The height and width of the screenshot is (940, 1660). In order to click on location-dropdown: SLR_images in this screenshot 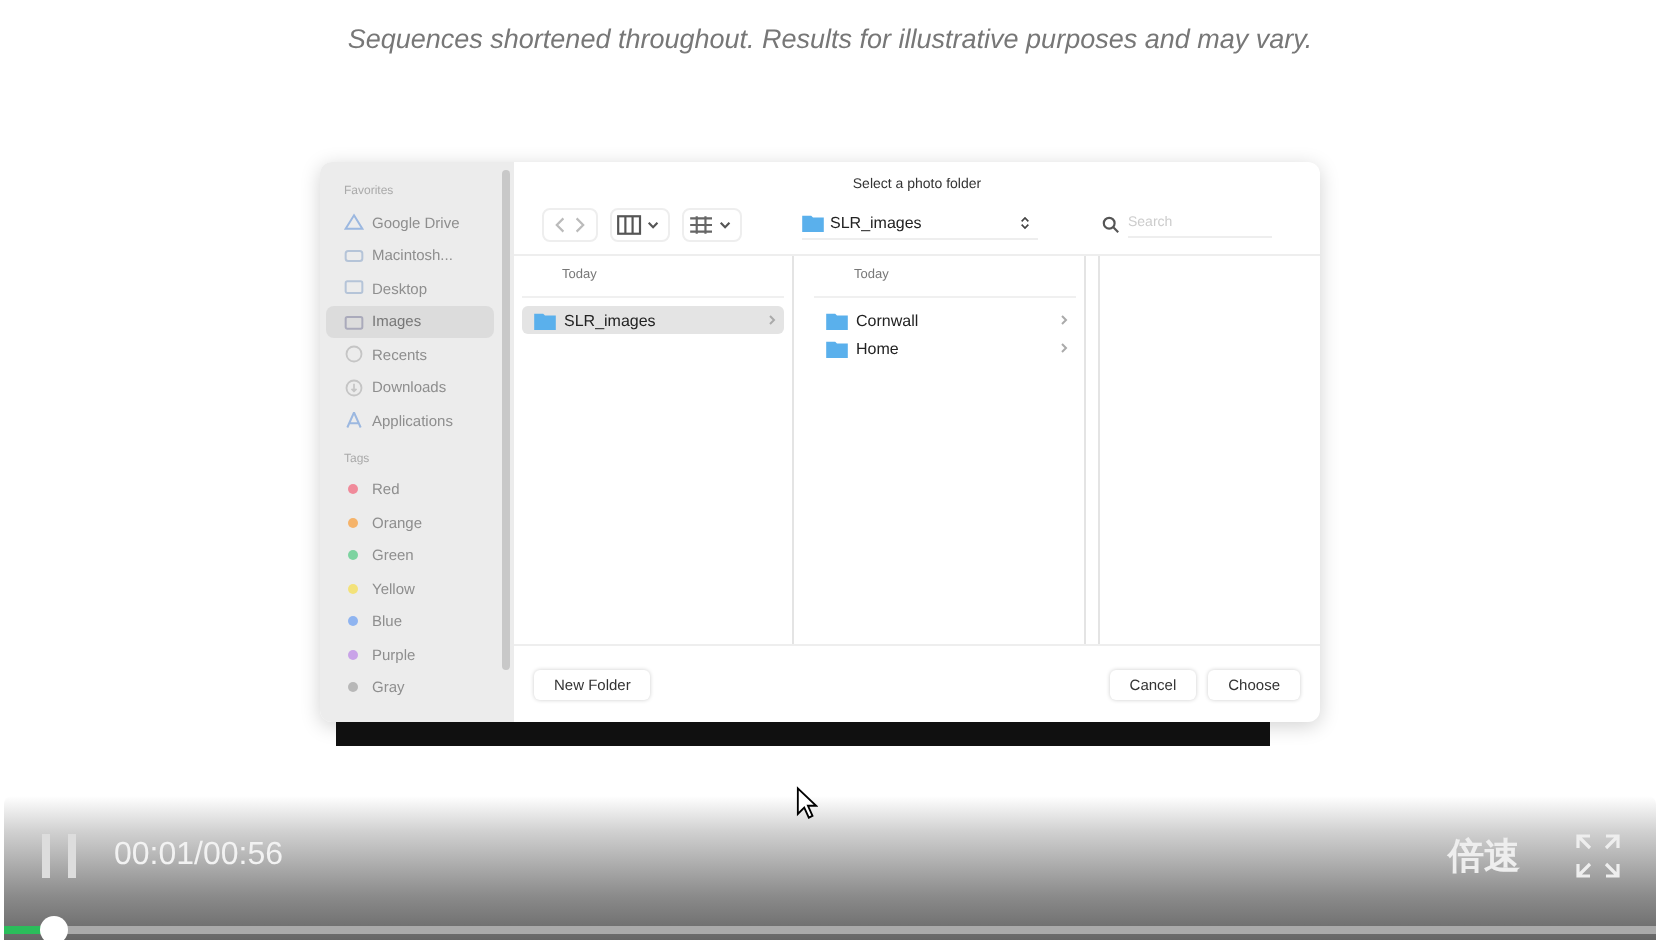, I will do `click(920, 224)`.